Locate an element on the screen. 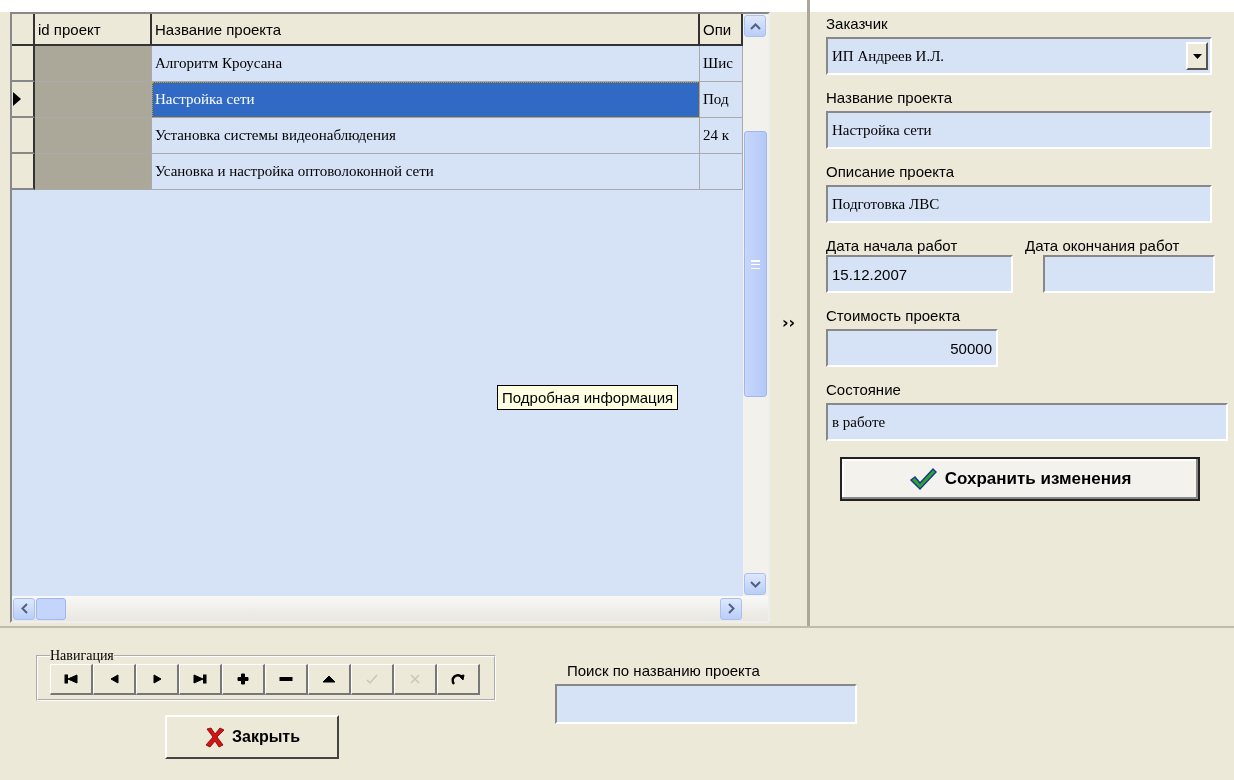  customer-dropdown: ИП Андреев И.Л. is located at coordinates (1019, 56).